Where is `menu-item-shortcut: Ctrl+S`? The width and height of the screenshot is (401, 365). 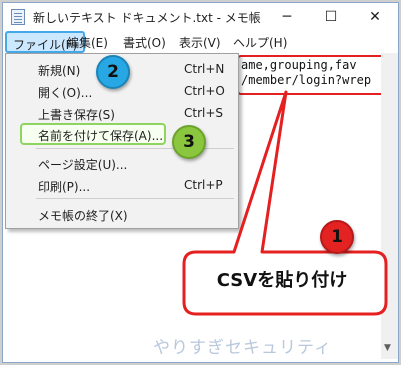 menu-item-shortcut: Ctrl+S is located at coordinates (204, 113).